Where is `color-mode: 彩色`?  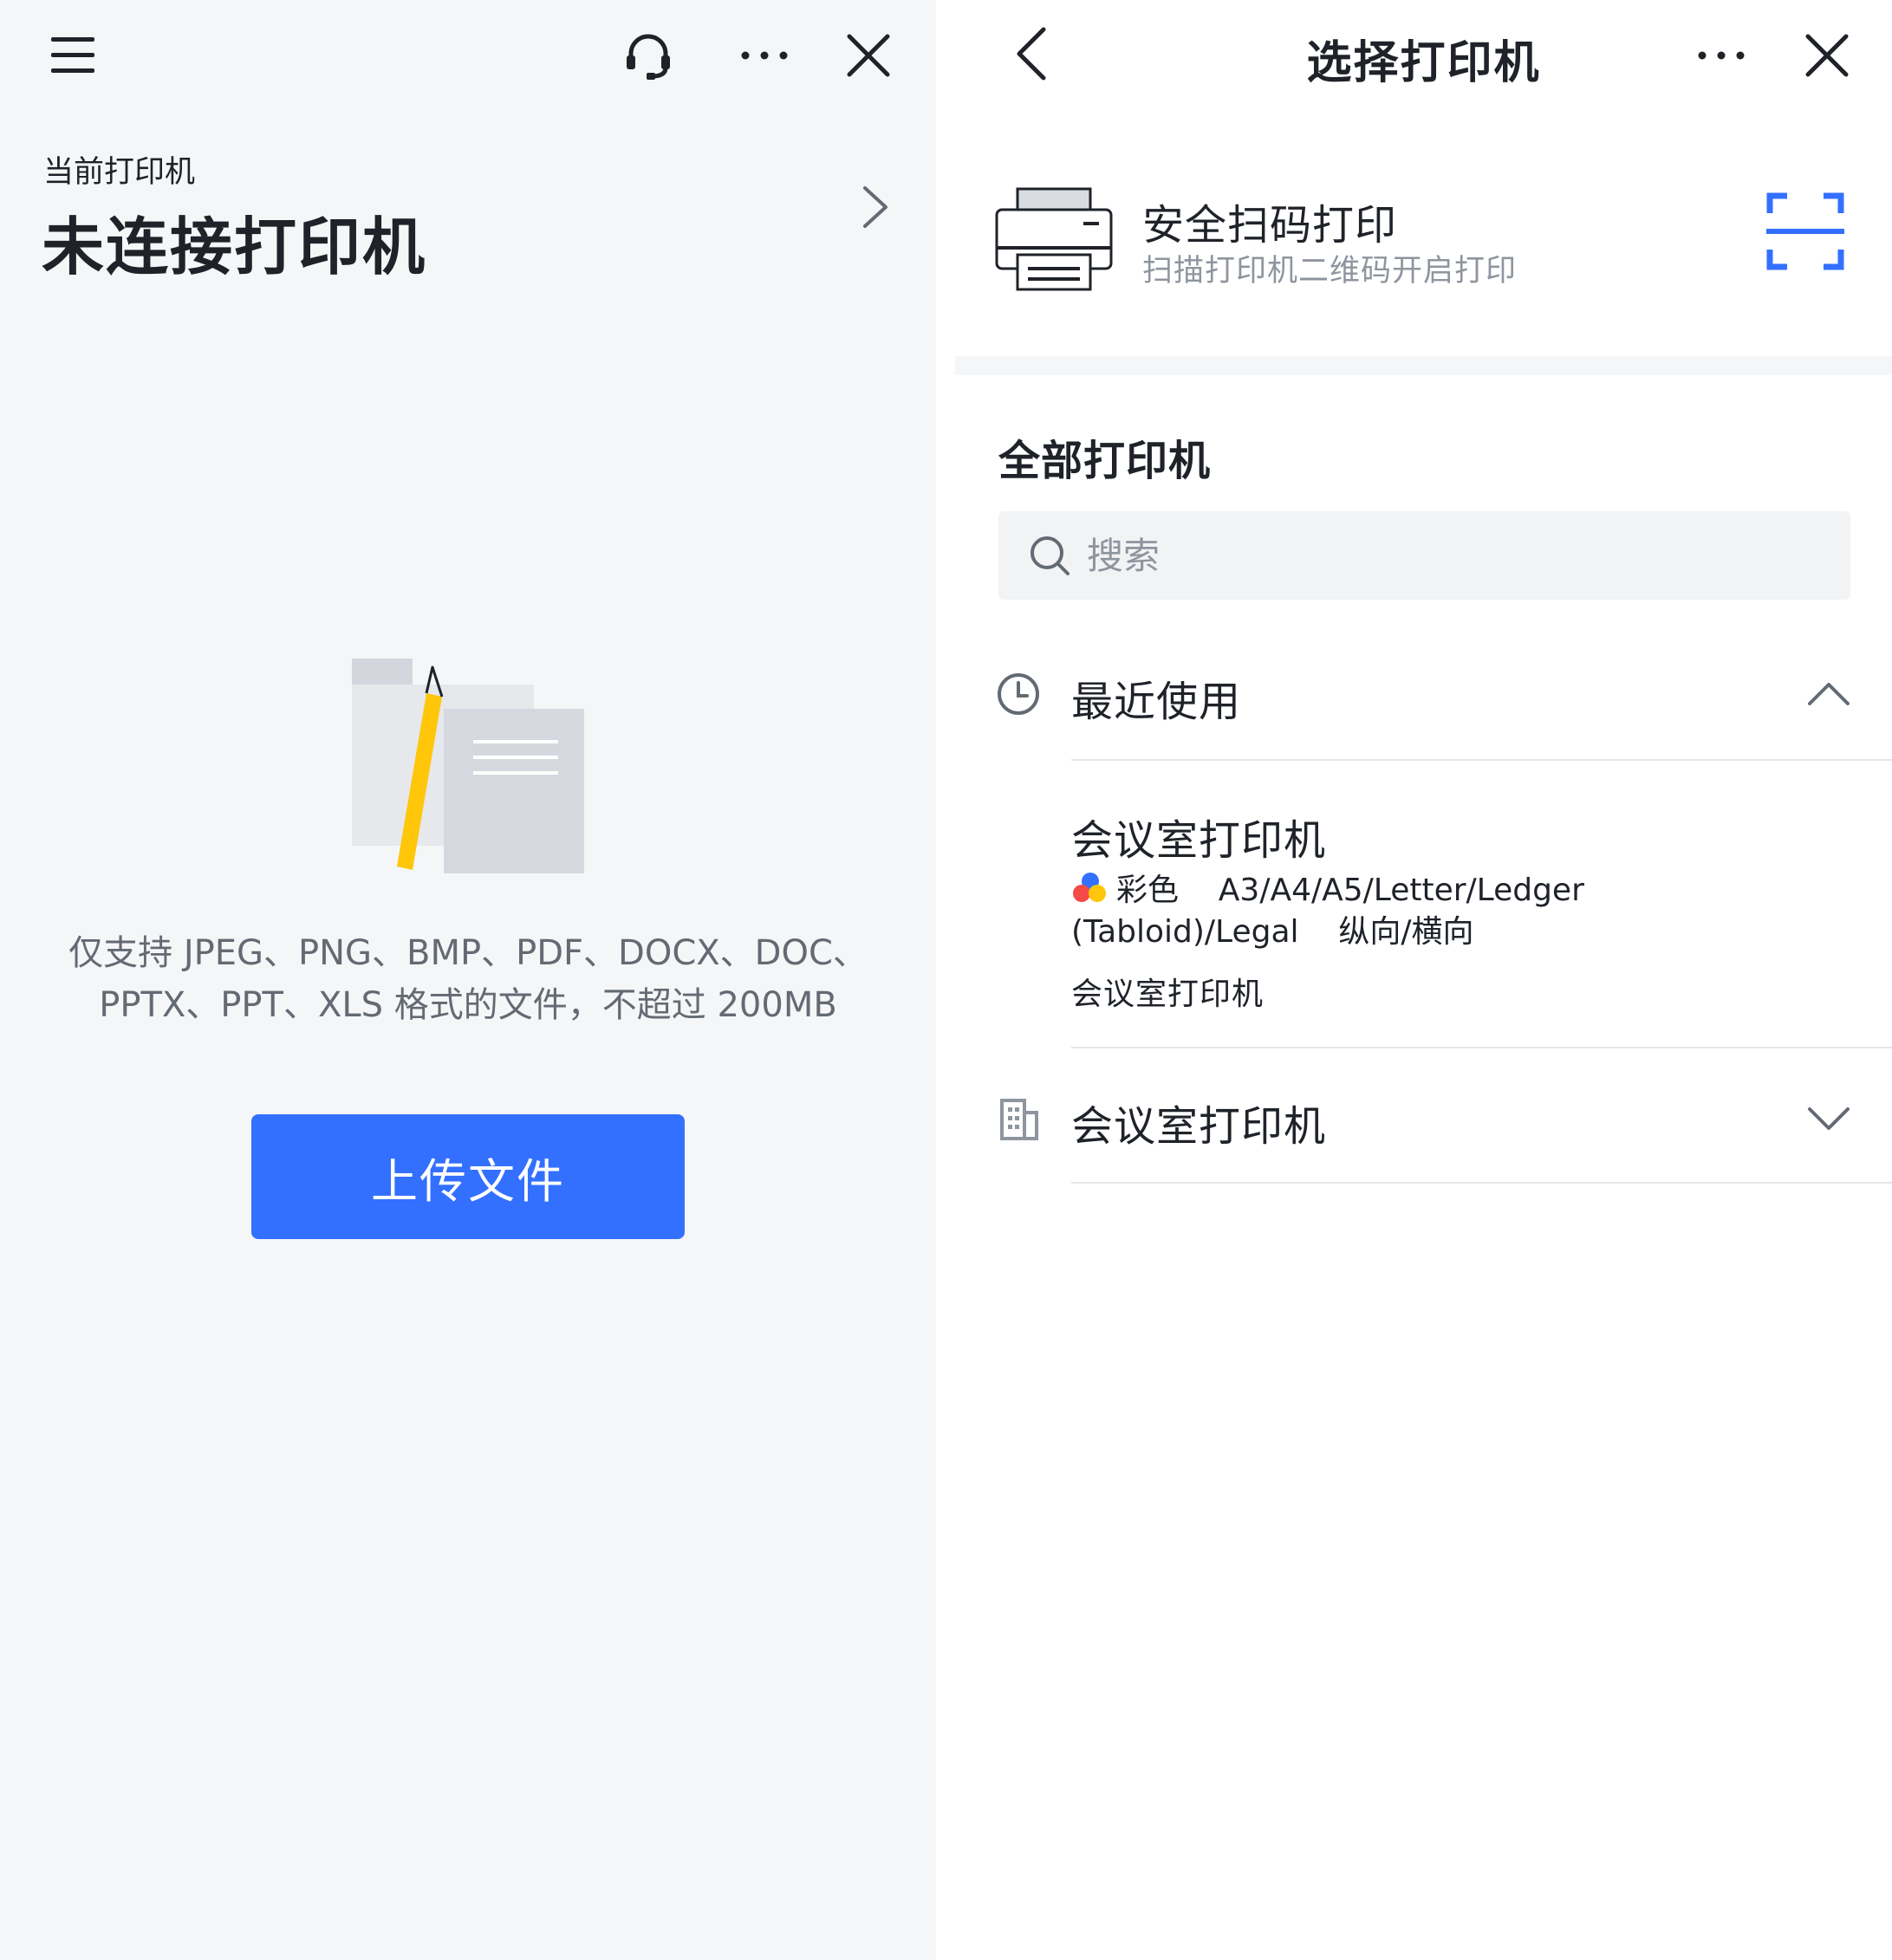
color-mode: 彩色 is located at coordinates (1148, 890).